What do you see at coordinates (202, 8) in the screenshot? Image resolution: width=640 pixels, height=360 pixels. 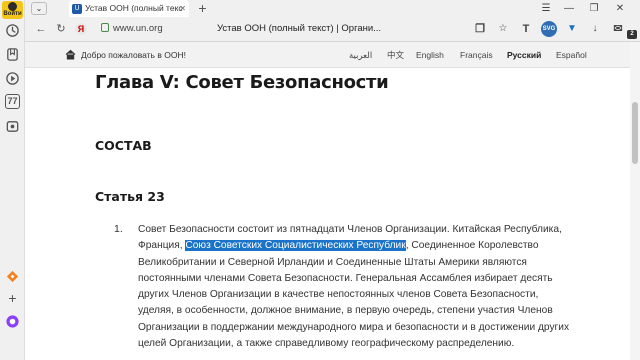 I see `new-tab-button: +` at bounding box center [202, 8].